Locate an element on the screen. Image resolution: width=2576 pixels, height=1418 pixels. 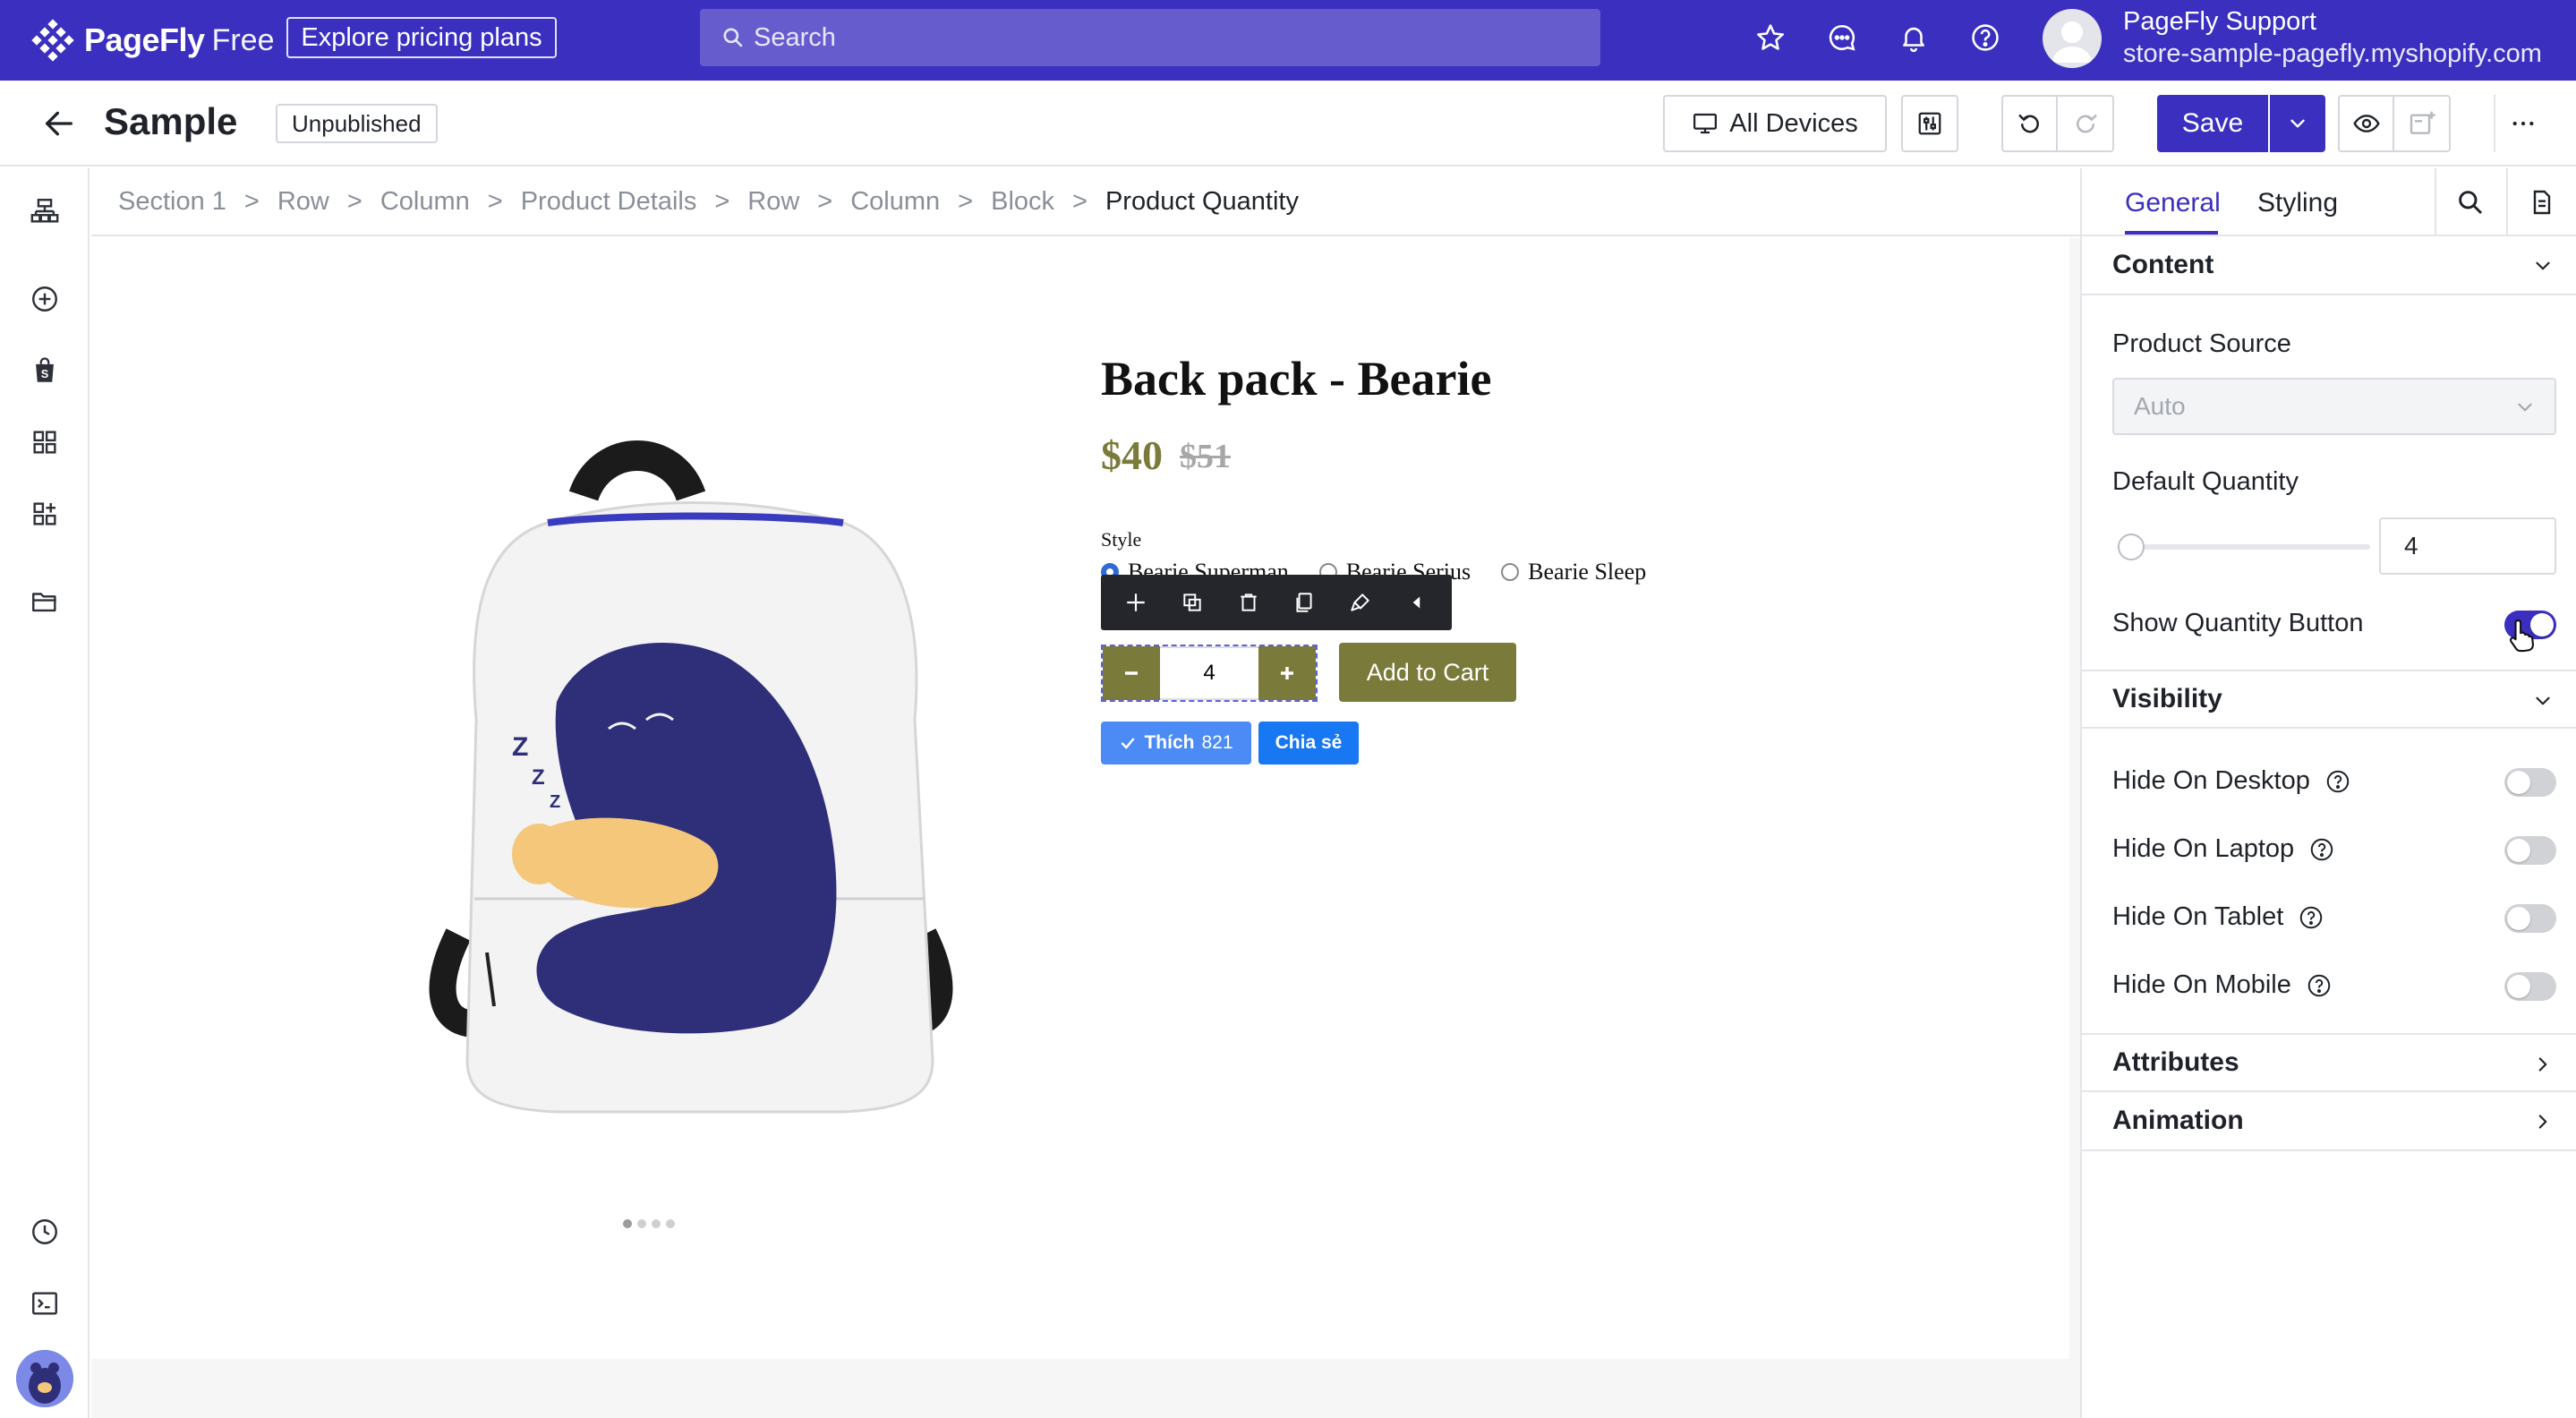
canvas-scrollbar is located at coordinates (2074, 828).